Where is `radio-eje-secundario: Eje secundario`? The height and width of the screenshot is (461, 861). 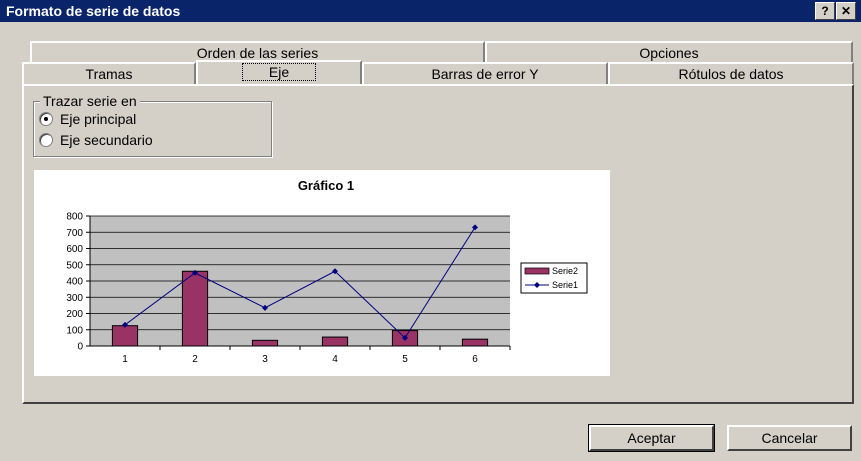 radio-eje-secundario: Eje secundario is located at coordinates (96, 140).